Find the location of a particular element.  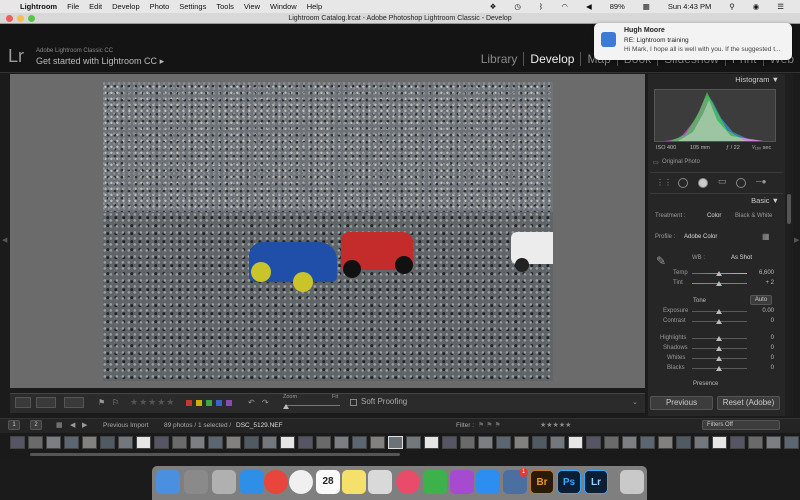

adjustment-brush-icon: ─● is located at coordinates (761, 181).